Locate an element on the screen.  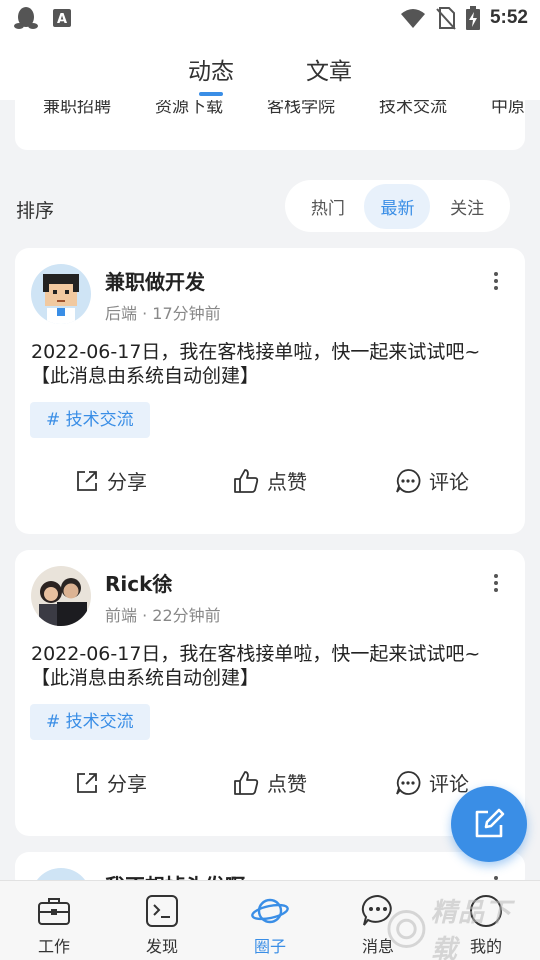
tab-dynamics: 动态 is located at coordinates (211, 68).